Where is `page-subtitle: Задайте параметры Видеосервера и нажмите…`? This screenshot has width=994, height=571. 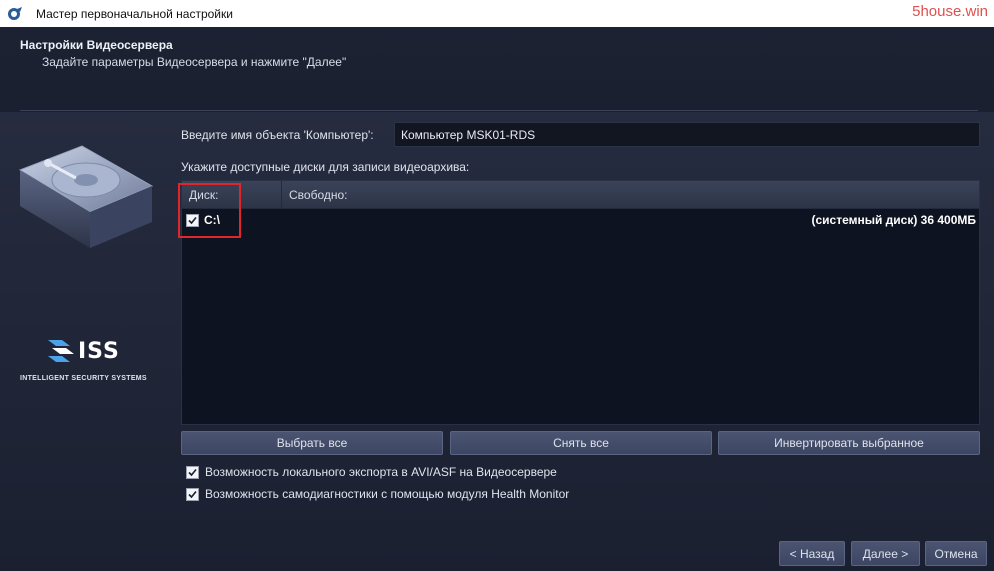
page-subtitle: Задайте параметры Видеосервера и нажмите… is located at coordinates (194, 62).